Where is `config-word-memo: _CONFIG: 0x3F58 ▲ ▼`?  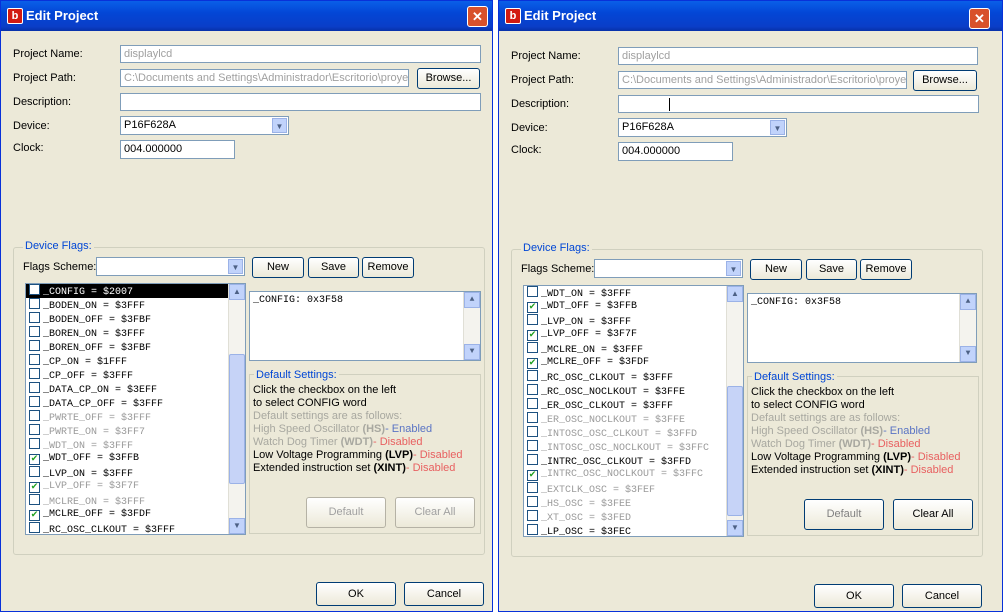
config-word-memo: _CONFIG: 0x3F58 ▲ ▼ is located at coordinates (365, 326).